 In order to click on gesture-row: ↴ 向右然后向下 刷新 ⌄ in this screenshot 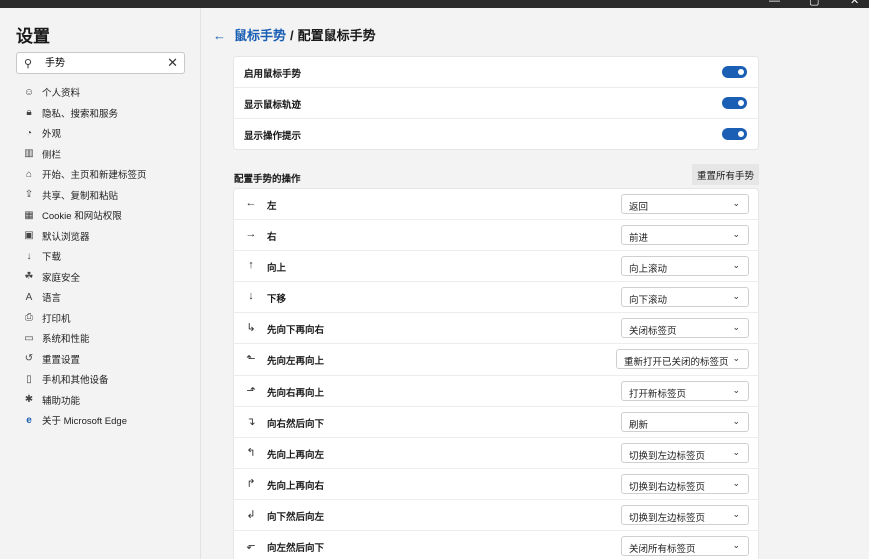, I will do `click(496, 422)`.